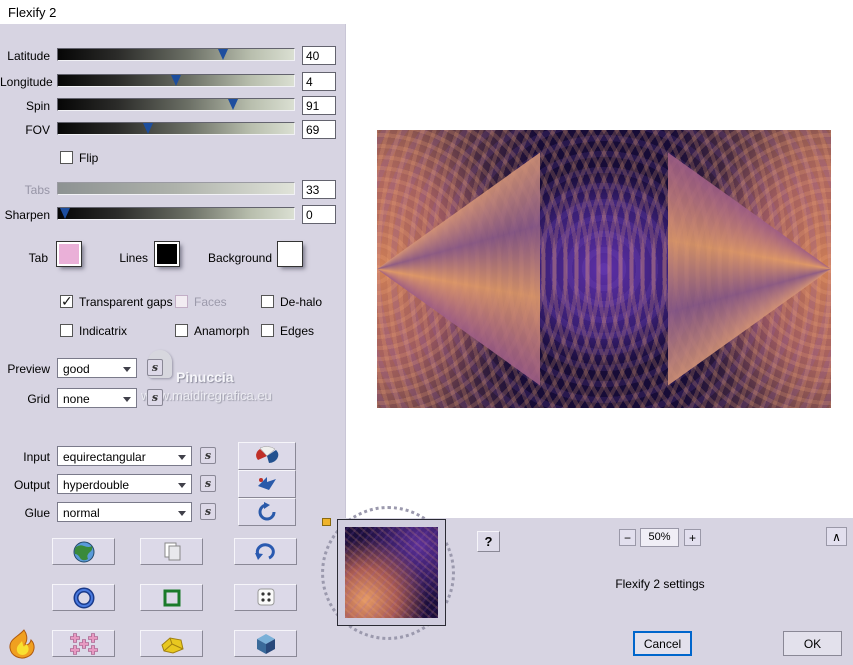 This screenshot has height=665, width=853. What do you see at coordinates (692, 537) in the screenshot?
I see `zoom-in-button: +` at bounding box center [692, 537].